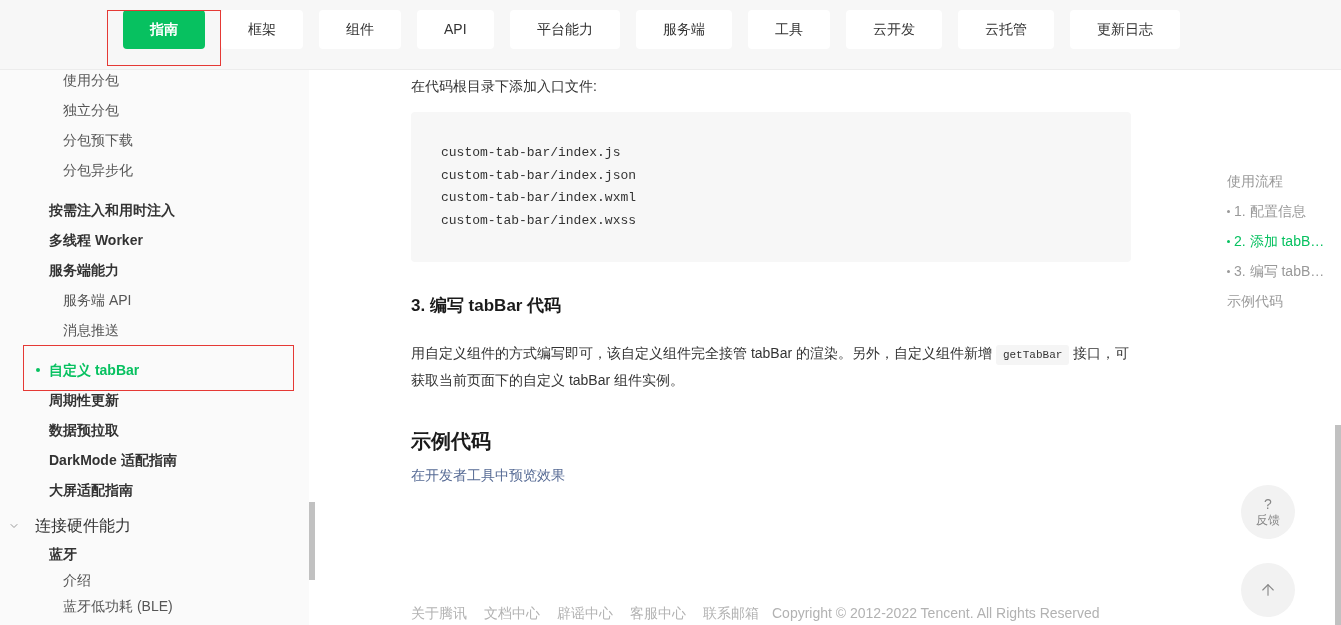 Image resolution: width=1341 pixels, height=625 pixels. What do you see at coordinates (262, 29) in the screenshot?
I see `nav-tab: 框架` at bounding box center [262, 29].